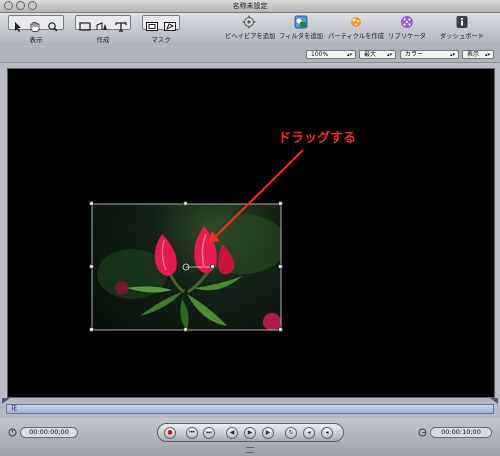 This screenshot has width=500, height=456. Describe the element at coordinates (12, 432) in the screenshot. I see `start-timecode-icon` at that location.